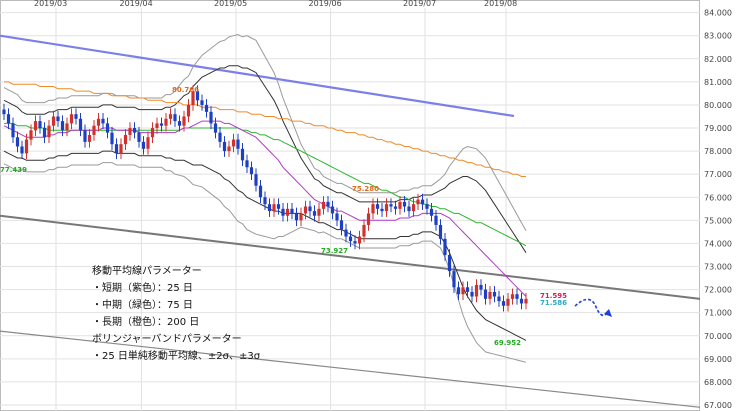 Image resolution: width=740 pixels, height=411 pixels. I want to click on forecast-arrow, so click(593, 307).